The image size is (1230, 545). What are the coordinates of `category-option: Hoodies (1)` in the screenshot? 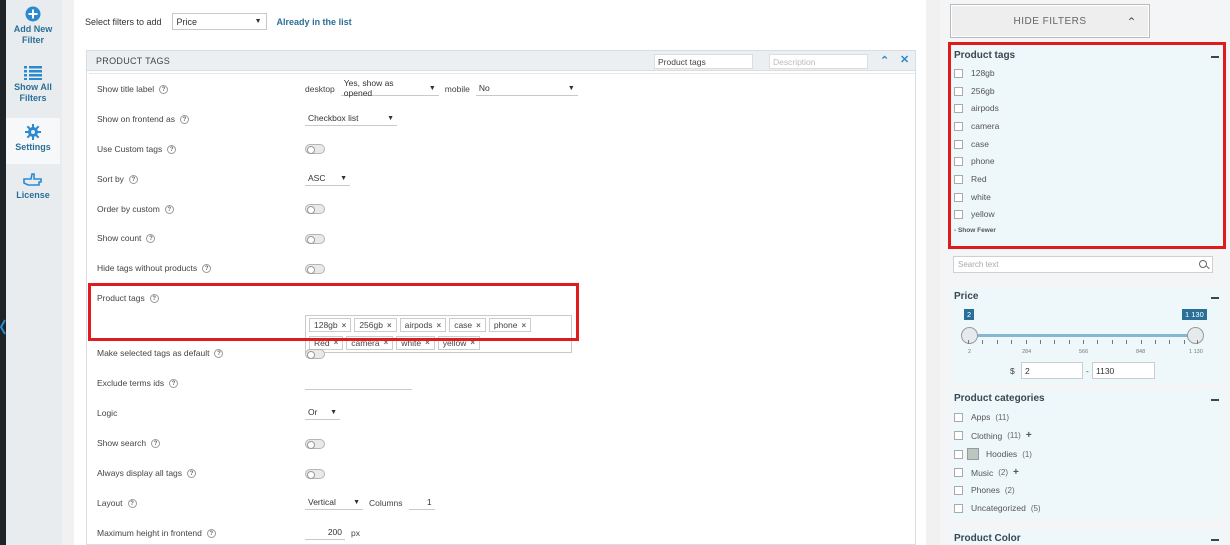 It's located at (993, 454).